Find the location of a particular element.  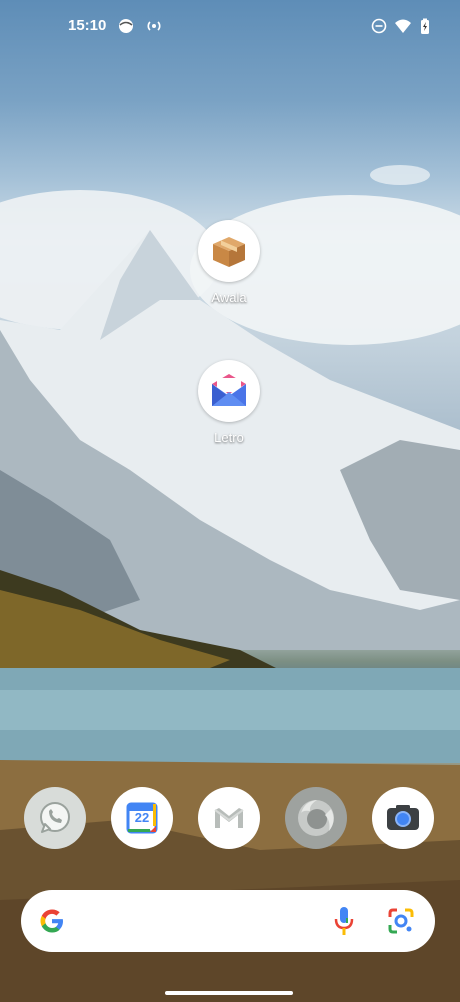

app-label: Awala is located at coordinates (229, 297).